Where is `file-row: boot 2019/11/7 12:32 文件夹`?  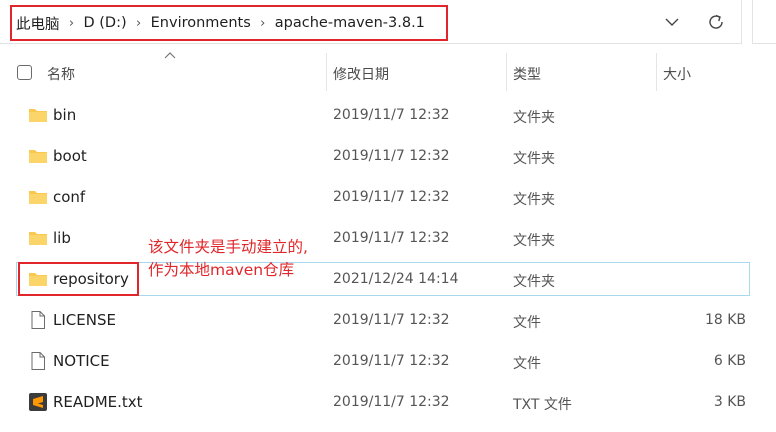
file-row: boot 2019/11/7 12:32 文件夹 is located at coordinates (383, 156).